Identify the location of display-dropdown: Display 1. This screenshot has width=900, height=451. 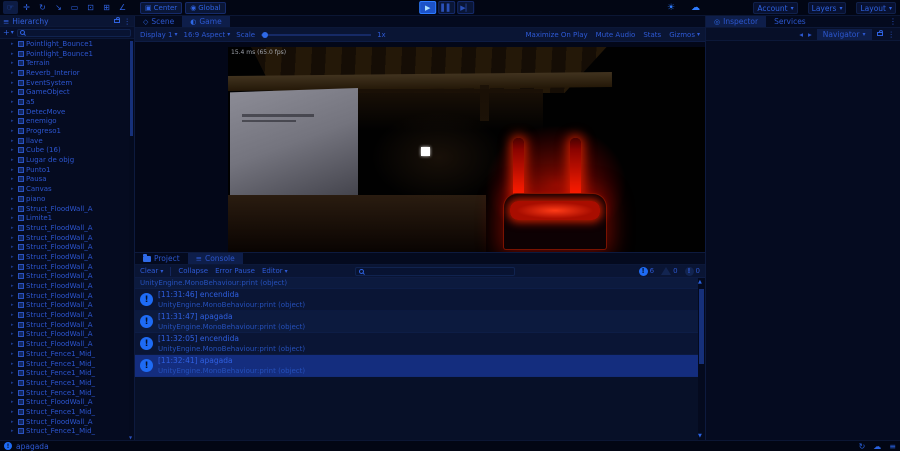
(159, 35).